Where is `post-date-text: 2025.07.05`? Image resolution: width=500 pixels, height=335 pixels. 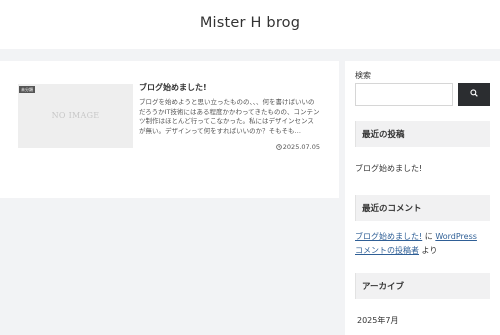 post-date-text: 2025.07.05 is located at coordinates (301, 147).